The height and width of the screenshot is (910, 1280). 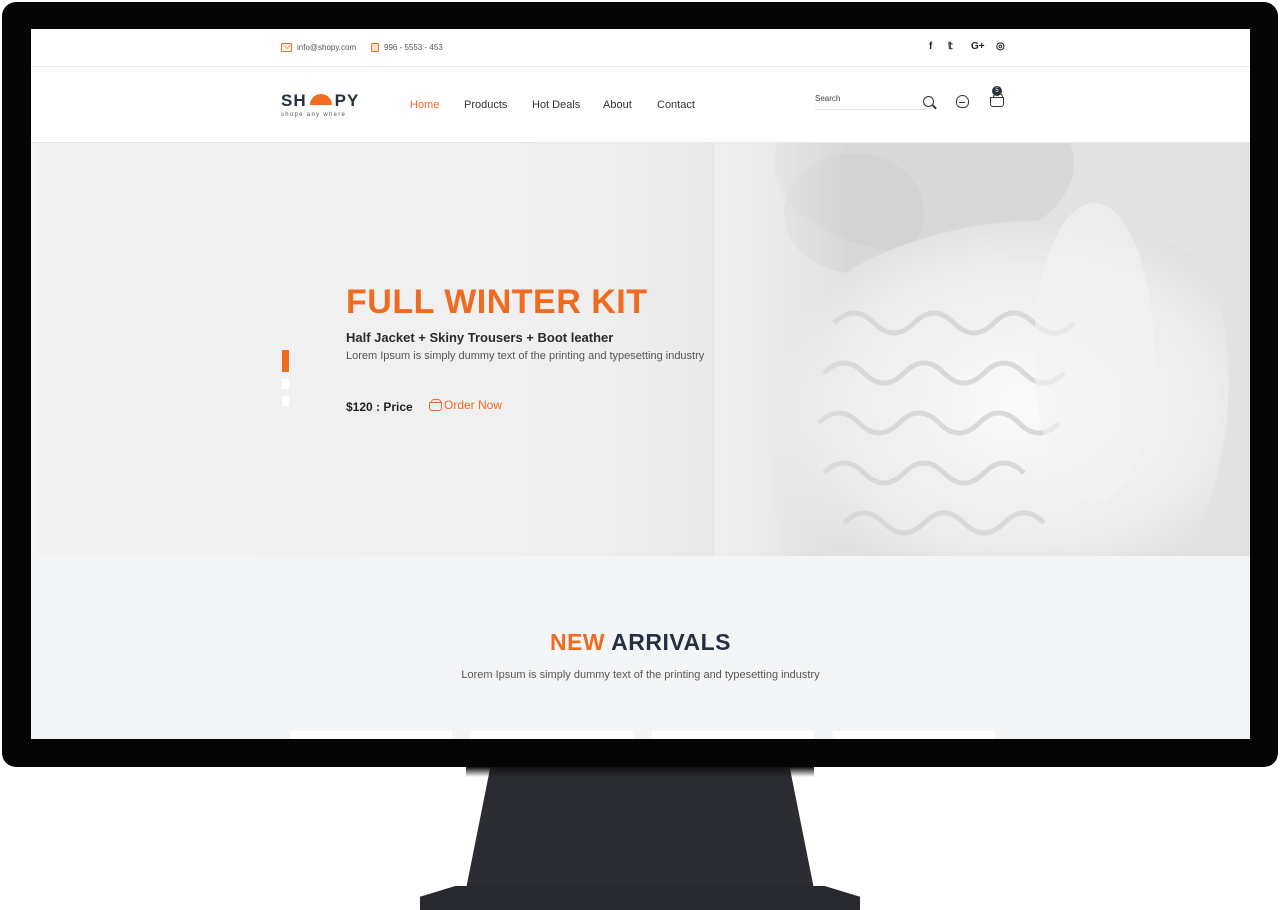 I want to click on cart-icon, so click(x=997, y=100).